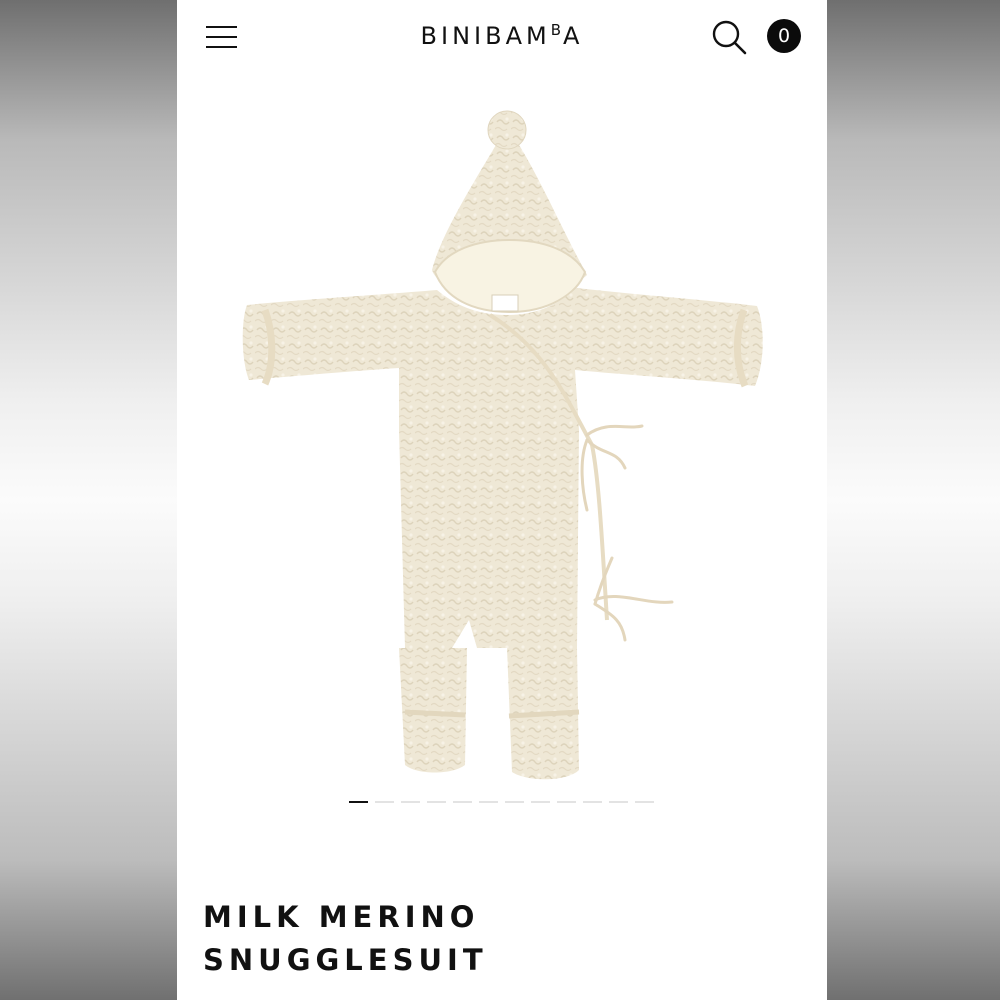 The width and height of the screenshot is (1000, 1000). Describe the element at coordinates (573, 36) in the screenshot. I see `logo-text-end: A` at that location.